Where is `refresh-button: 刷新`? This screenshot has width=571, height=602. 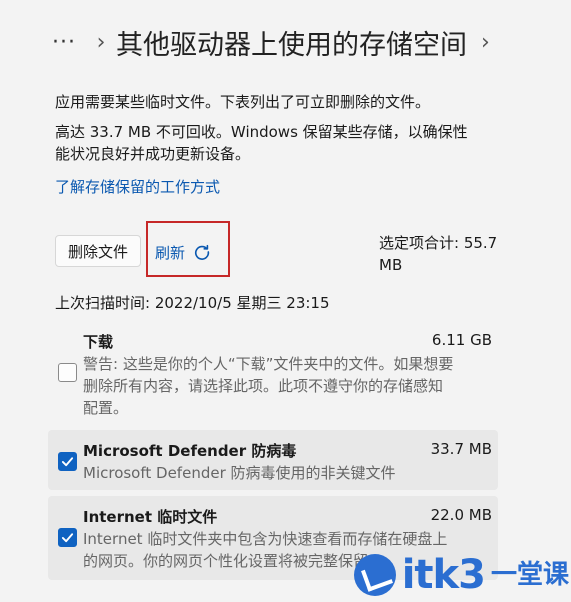
refresh-button: 刷新 is located at coordinates (183, 252).